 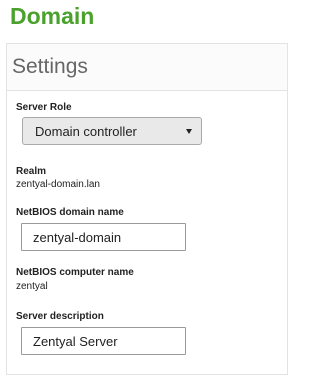 What do you see at coordinates (50, 66) in the screenshot?
I see `settings-panel-title: Settings` at bounding box center [50, 66].